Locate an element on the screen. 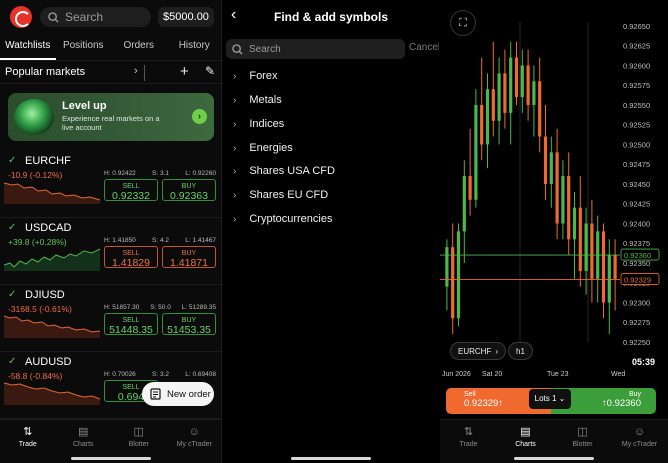  sell-button: SELL 1.41829 is located at coordinates (131, 257).